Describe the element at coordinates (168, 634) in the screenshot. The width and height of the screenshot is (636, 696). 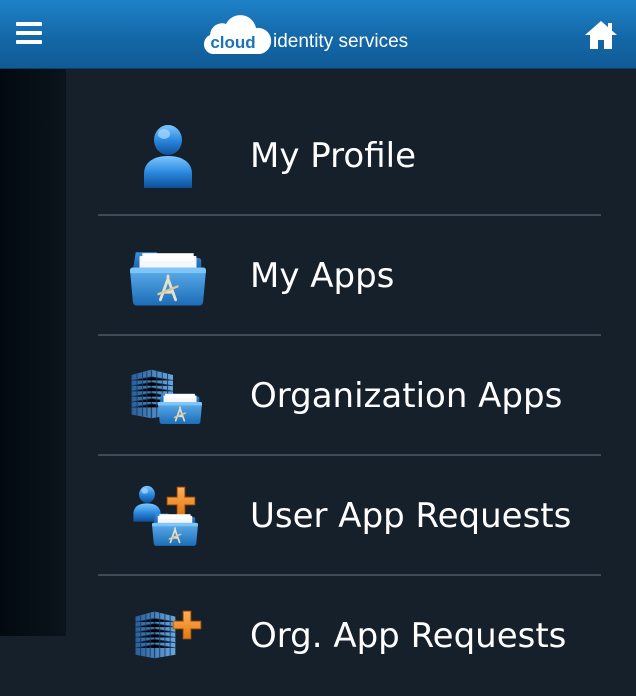
I see `org-app-request-icon` at that location.